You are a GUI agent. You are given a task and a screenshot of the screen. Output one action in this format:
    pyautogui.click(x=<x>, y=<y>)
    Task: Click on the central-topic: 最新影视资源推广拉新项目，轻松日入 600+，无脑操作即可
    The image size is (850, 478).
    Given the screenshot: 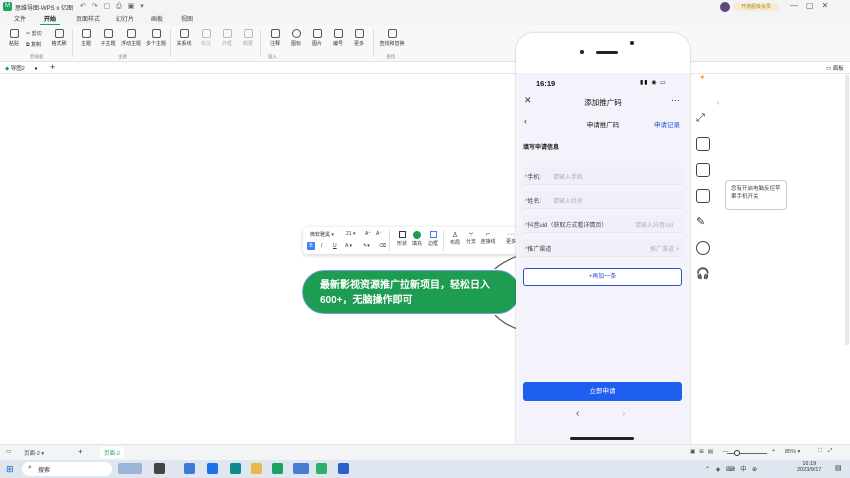 What is the action you would take?
    pyautogui.click(x=411, y=292)
    